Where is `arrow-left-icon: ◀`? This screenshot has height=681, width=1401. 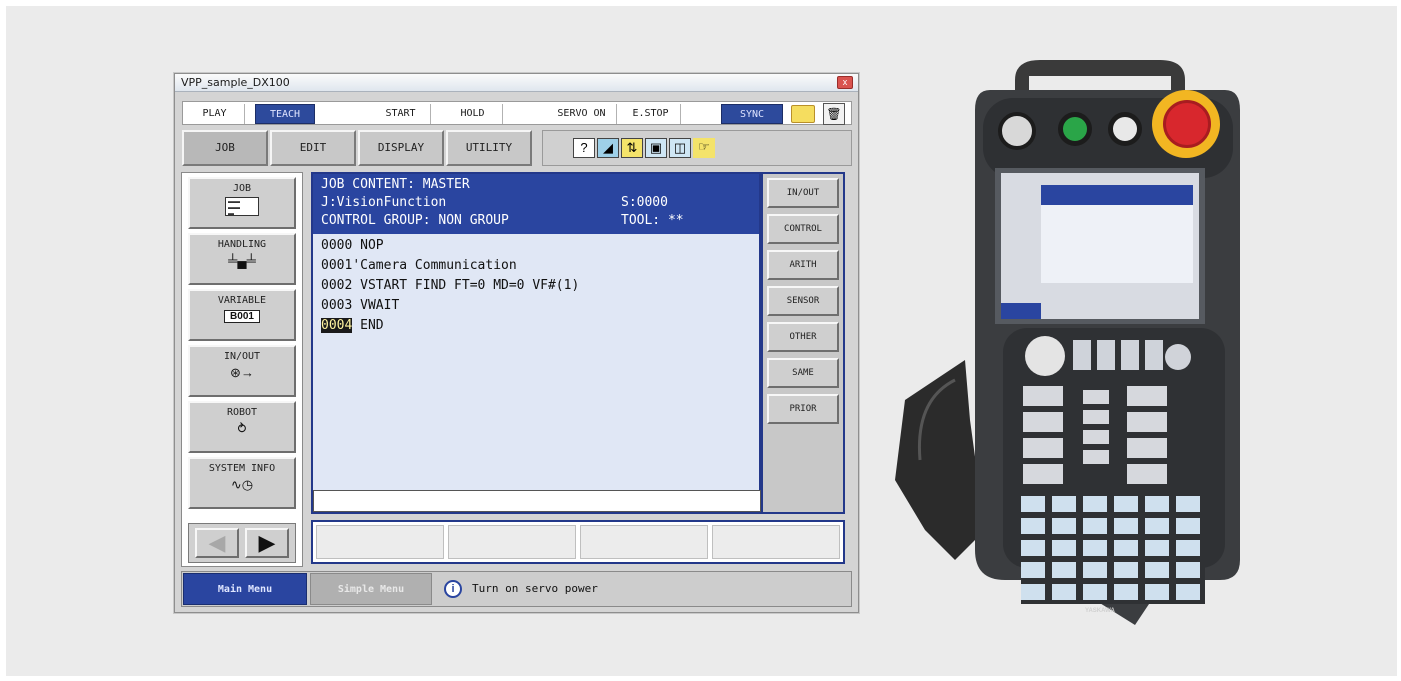 arrow-left-icon: ◀ is located at coordinates (217, 543).